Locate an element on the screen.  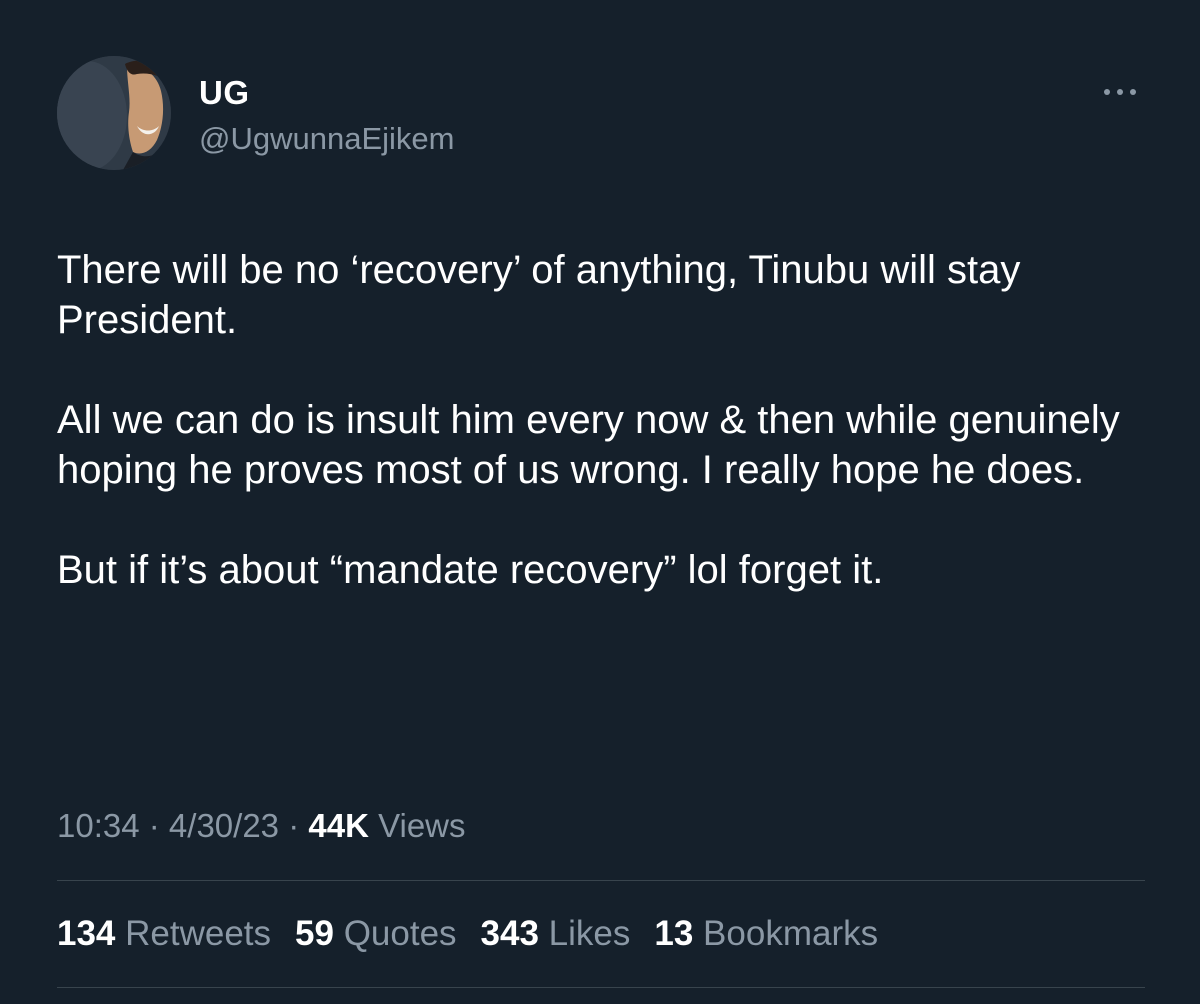
quotes-label: Quotes is located at coordinates (395, 933).